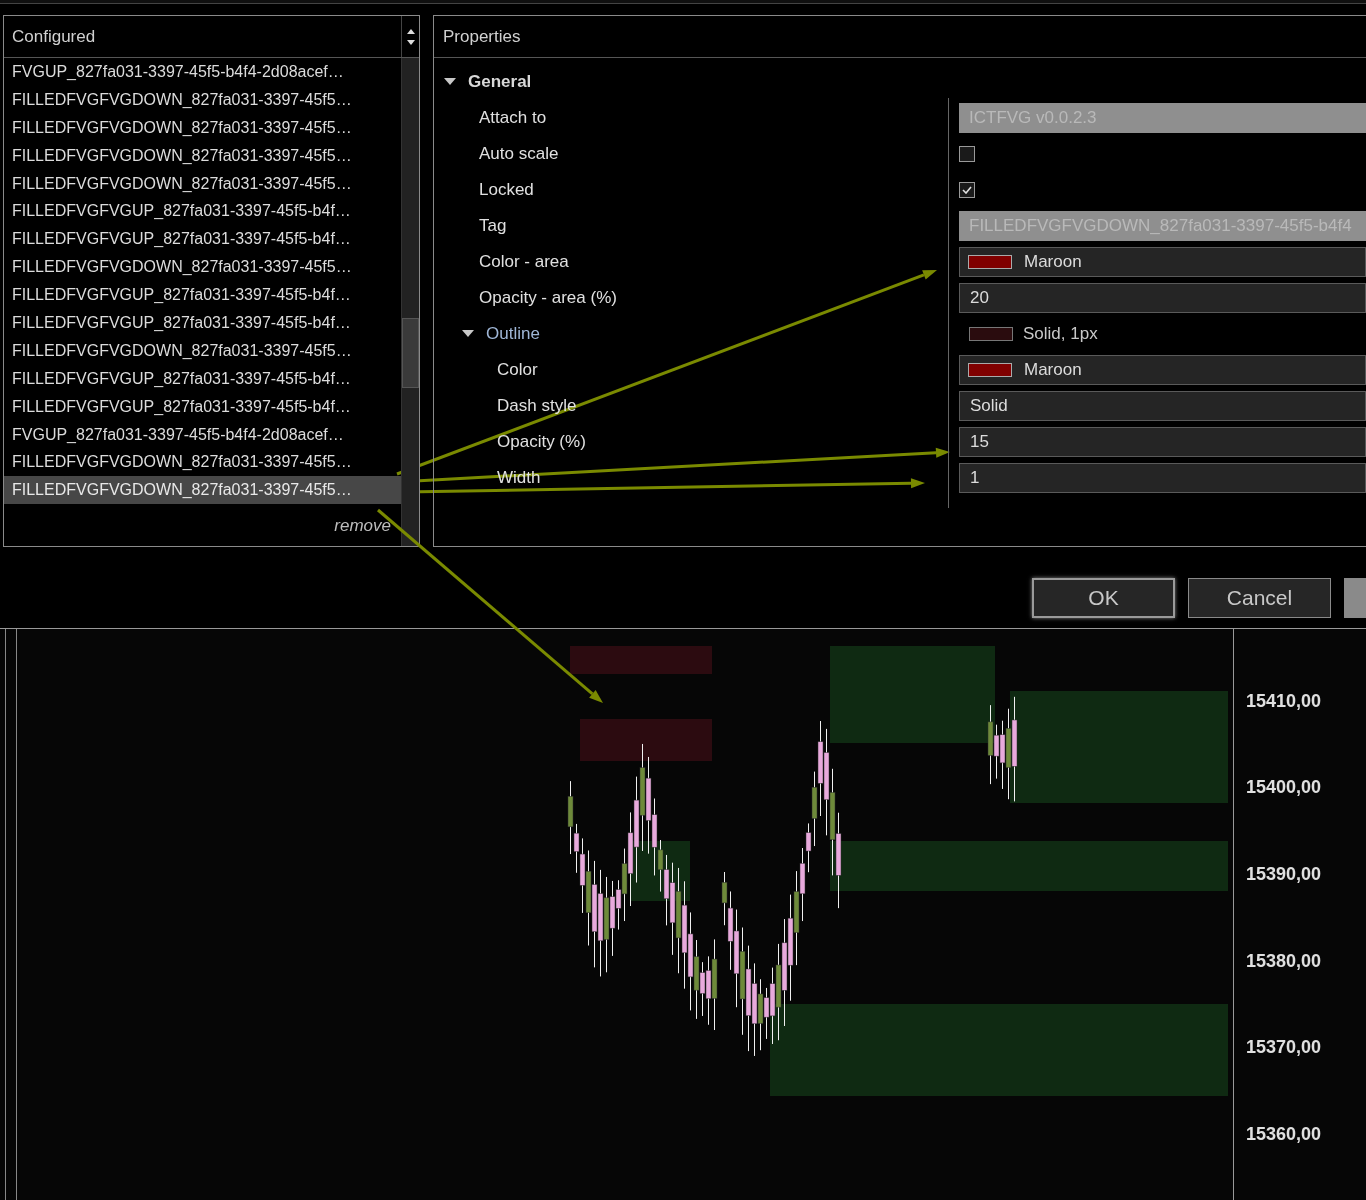 This screenshot has width=1366, height=1200. What do you see at coordinates (1284, 961) in the screenshot?
I see `price-label: 15380,00` at bounding box center [1284, 961].